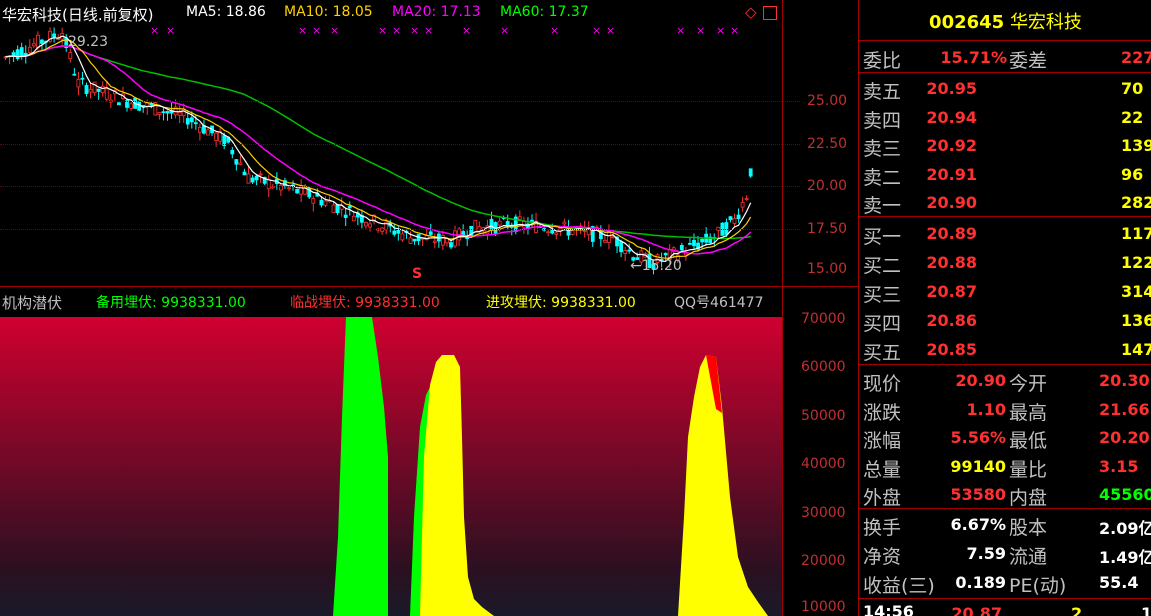 The image size is (1151, 616). Describe the element at coordinates (1077, 610) in the screenshot. I see `tick-volume: 2` at that location.